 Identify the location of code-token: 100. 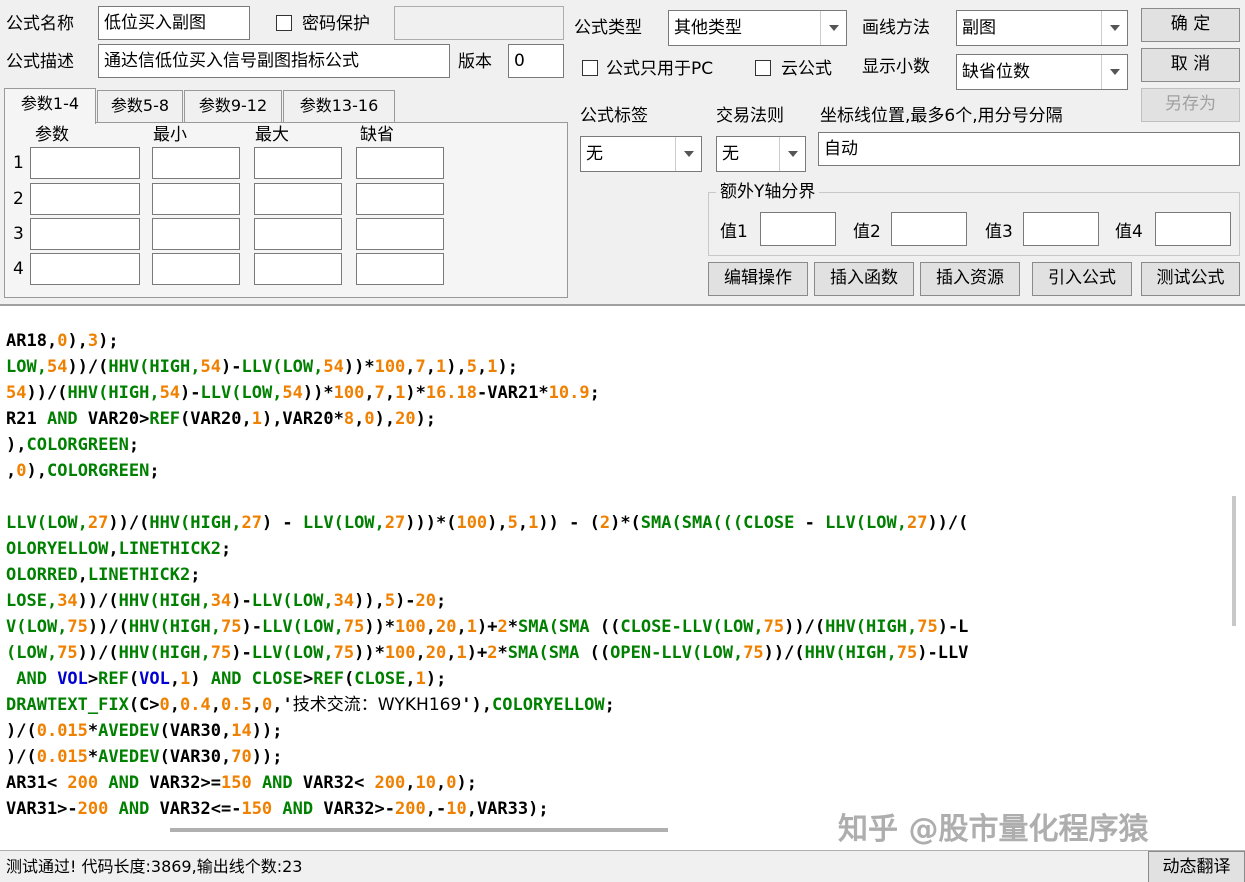
(410, 627).